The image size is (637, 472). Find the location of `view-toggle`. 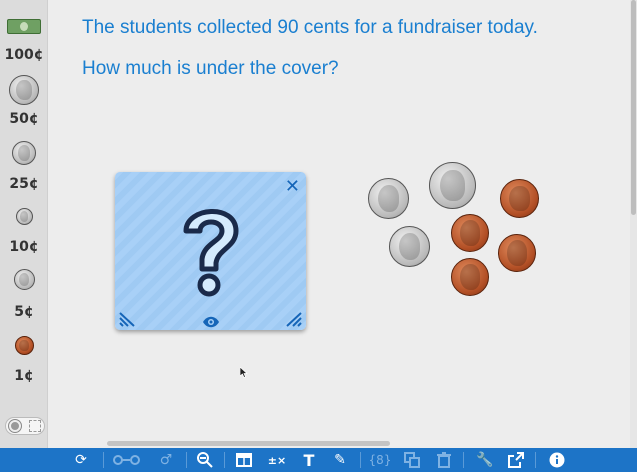

view-toggle is located at coordinates (25, 426).